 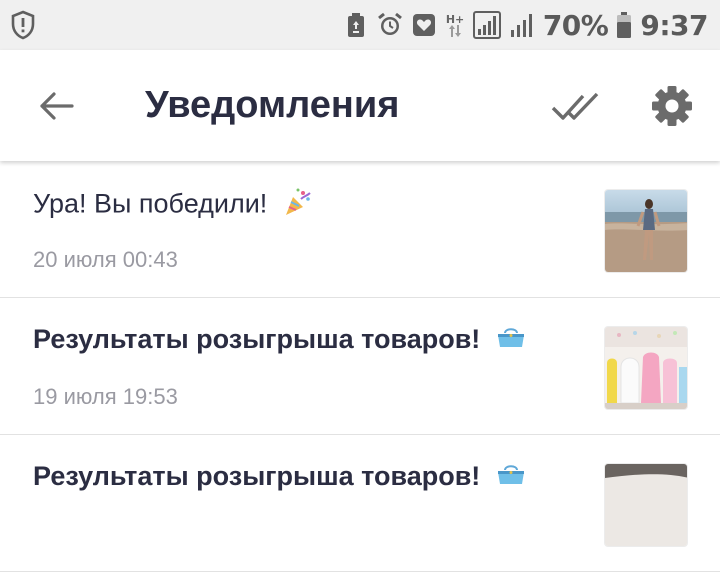 What do you see at coordinates (455, 19) in the screenshot?
I see `network-type-label: H+` at bounding box center [455, 19].